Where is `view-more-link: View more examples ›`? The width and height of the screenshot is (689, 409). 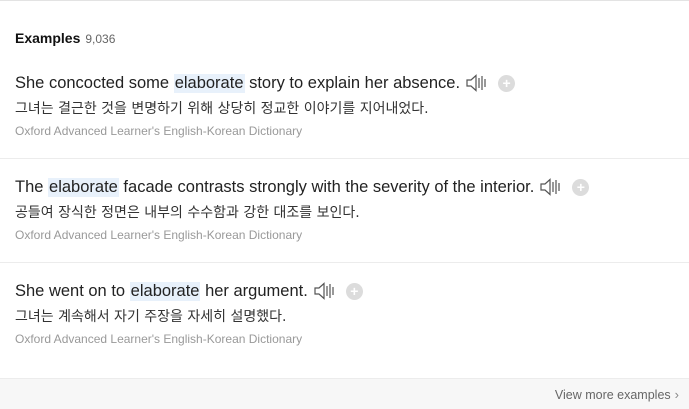 view-more-link: View more examples › is located at coordinates (617, 394).